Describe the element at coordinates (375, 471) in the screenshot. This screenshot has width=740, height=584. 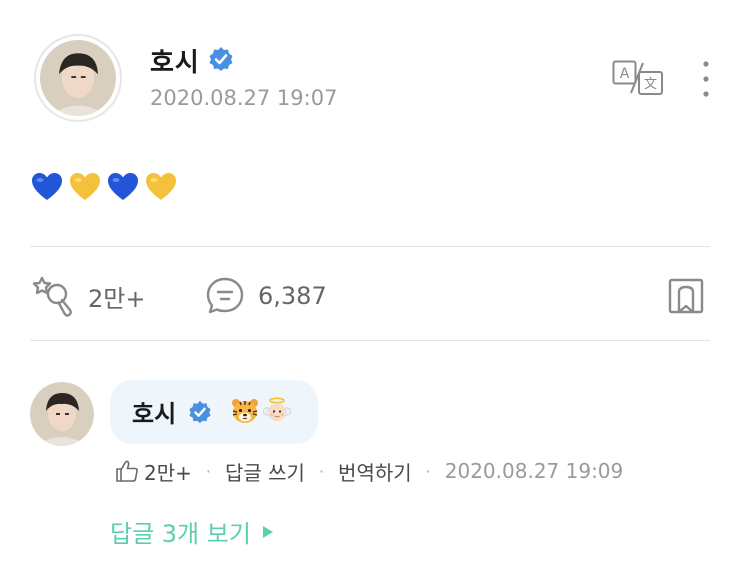
I see `translate-link: 번역하기` at that location.